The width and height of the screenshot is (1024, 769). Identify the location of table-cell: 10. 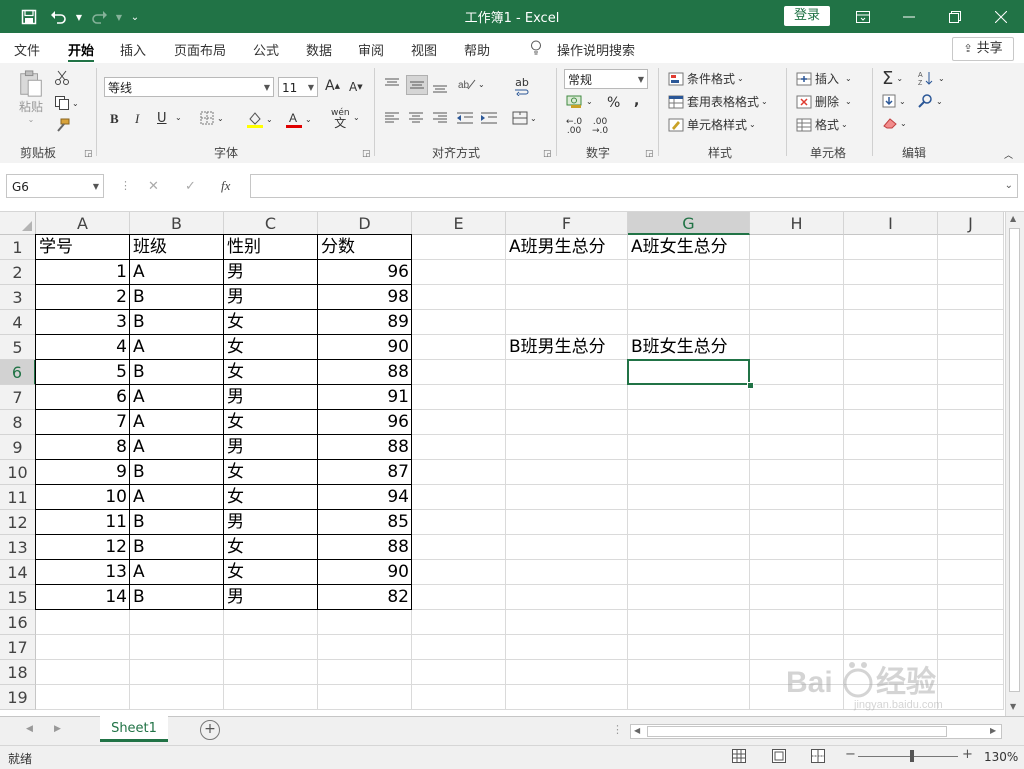
(83, 497).